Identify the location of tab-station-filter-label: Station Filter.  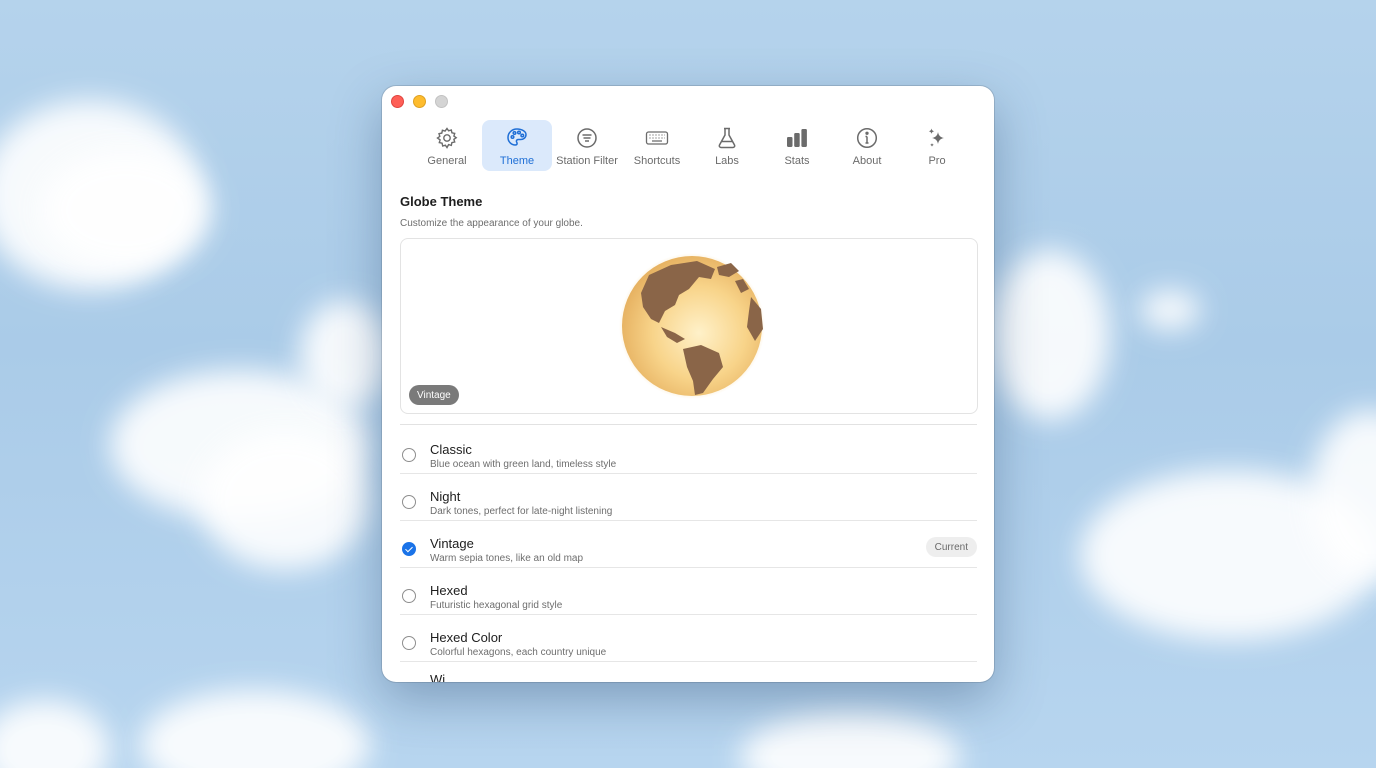
(587, 161).